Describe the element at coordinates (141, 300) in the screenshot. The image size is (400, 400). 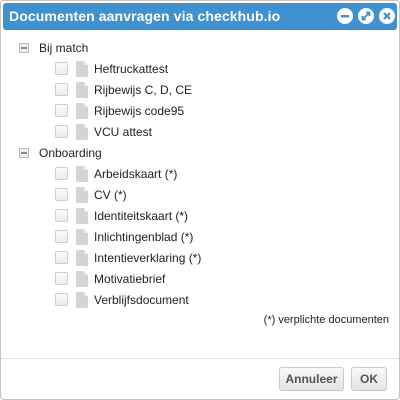
I see `item-label: Verblijfsdocument` at that location.